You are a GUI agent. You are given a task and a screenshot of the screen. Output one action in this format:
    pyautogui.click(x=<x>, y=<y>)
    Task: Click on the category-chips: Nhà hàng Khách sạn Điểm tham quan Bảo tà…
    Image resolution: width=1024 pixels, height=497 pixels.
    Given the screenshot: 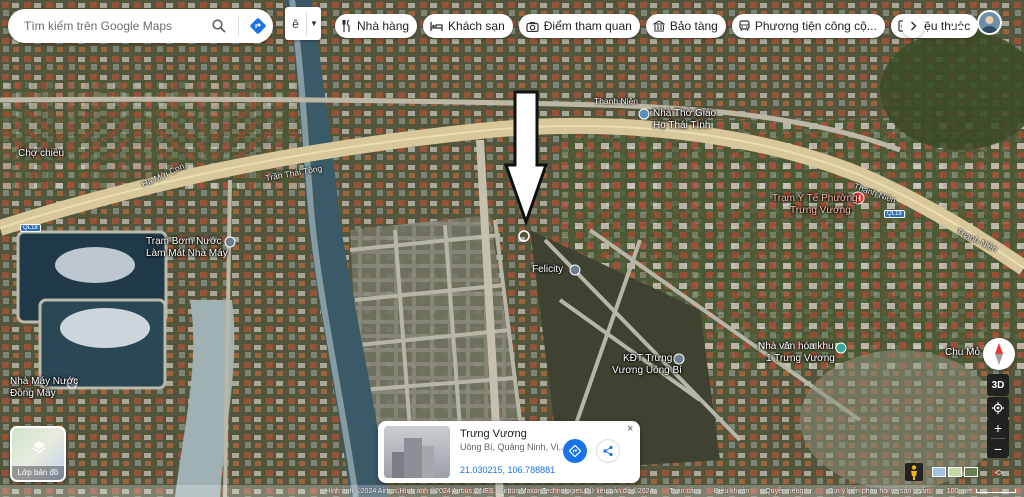 What is the action you would take?
    pyautogui.click(x=657, y=26)
    